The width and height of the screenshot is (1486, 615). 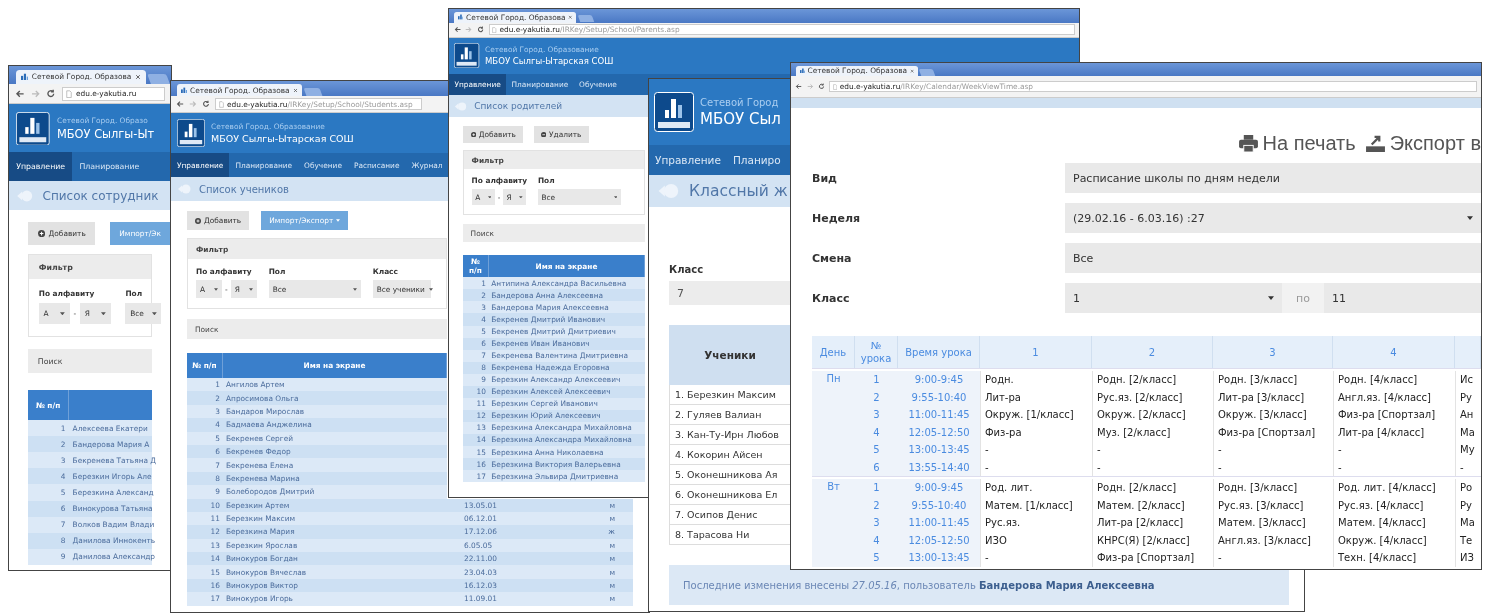 What do you see at coordinates (1173, 298) in the screenshot?
I see `dropdown: 1` at bounding box center [1173, 298].